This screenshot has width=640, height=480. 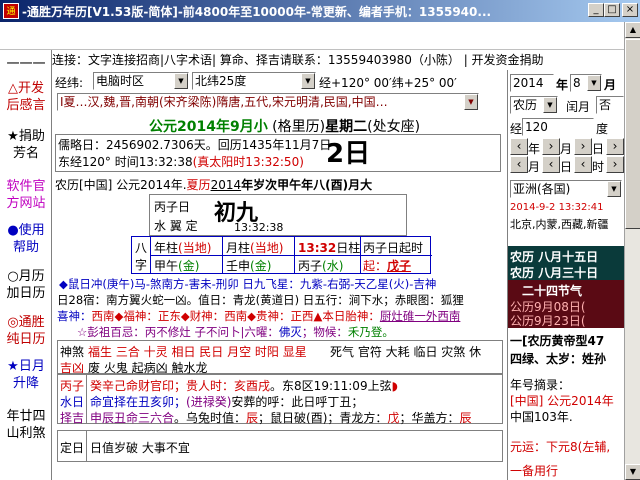 What do you see at coordinates (558, 127) in the screenshot?
I see `longitude-input: 120` at bounding box center [558, 127].